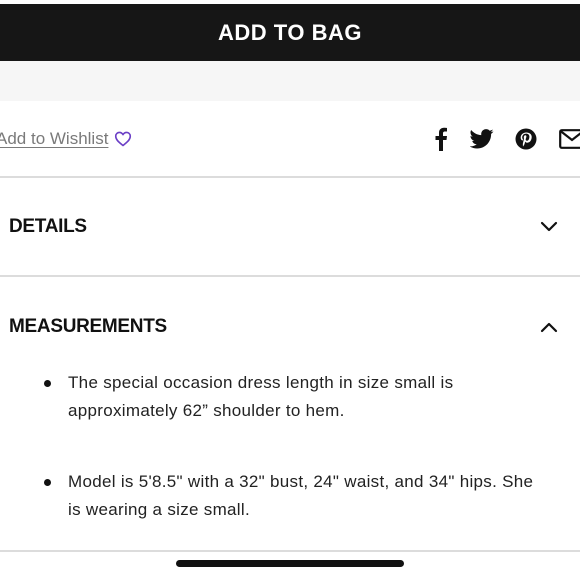 This screenshot has height=580, width=580. I want to click on measurements-title: MEASUREMENTS, so click(88, 326).